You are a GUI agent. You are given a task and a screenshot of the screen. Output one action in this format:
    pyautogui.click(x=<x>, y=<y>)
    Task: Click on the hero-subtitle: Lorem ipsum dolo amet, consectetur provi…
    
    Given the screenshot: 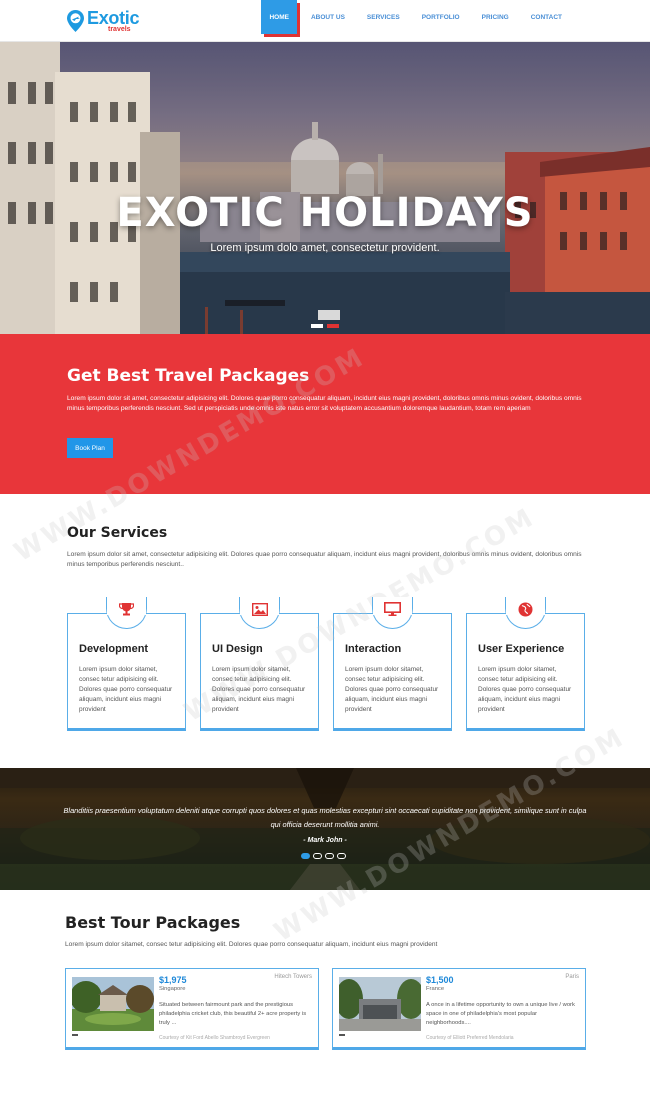 What is the action you would take?
    pyautogui.click(x=325, y=248)
    